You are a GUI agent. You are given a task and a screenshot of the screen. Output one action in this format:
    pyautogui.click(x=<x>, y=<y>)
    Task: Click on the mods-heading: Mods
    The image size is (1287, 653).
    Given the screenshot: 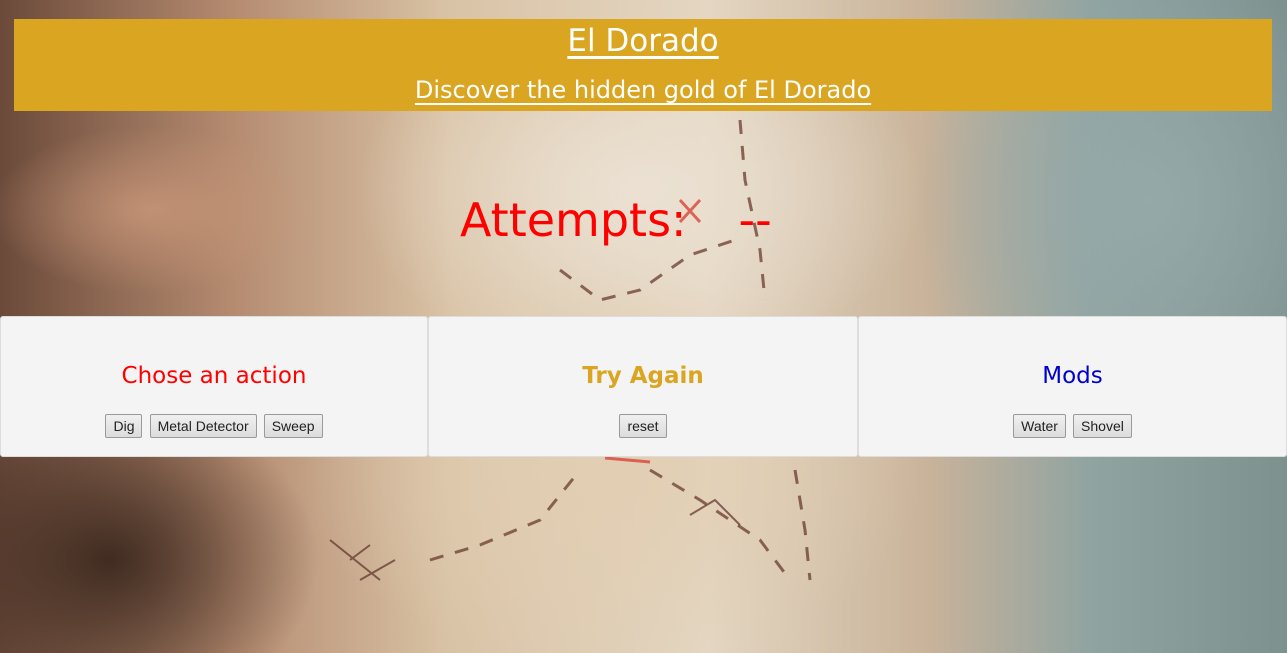 What is the action you would take?
    pyautogui.click(x=1072, y=376)
    